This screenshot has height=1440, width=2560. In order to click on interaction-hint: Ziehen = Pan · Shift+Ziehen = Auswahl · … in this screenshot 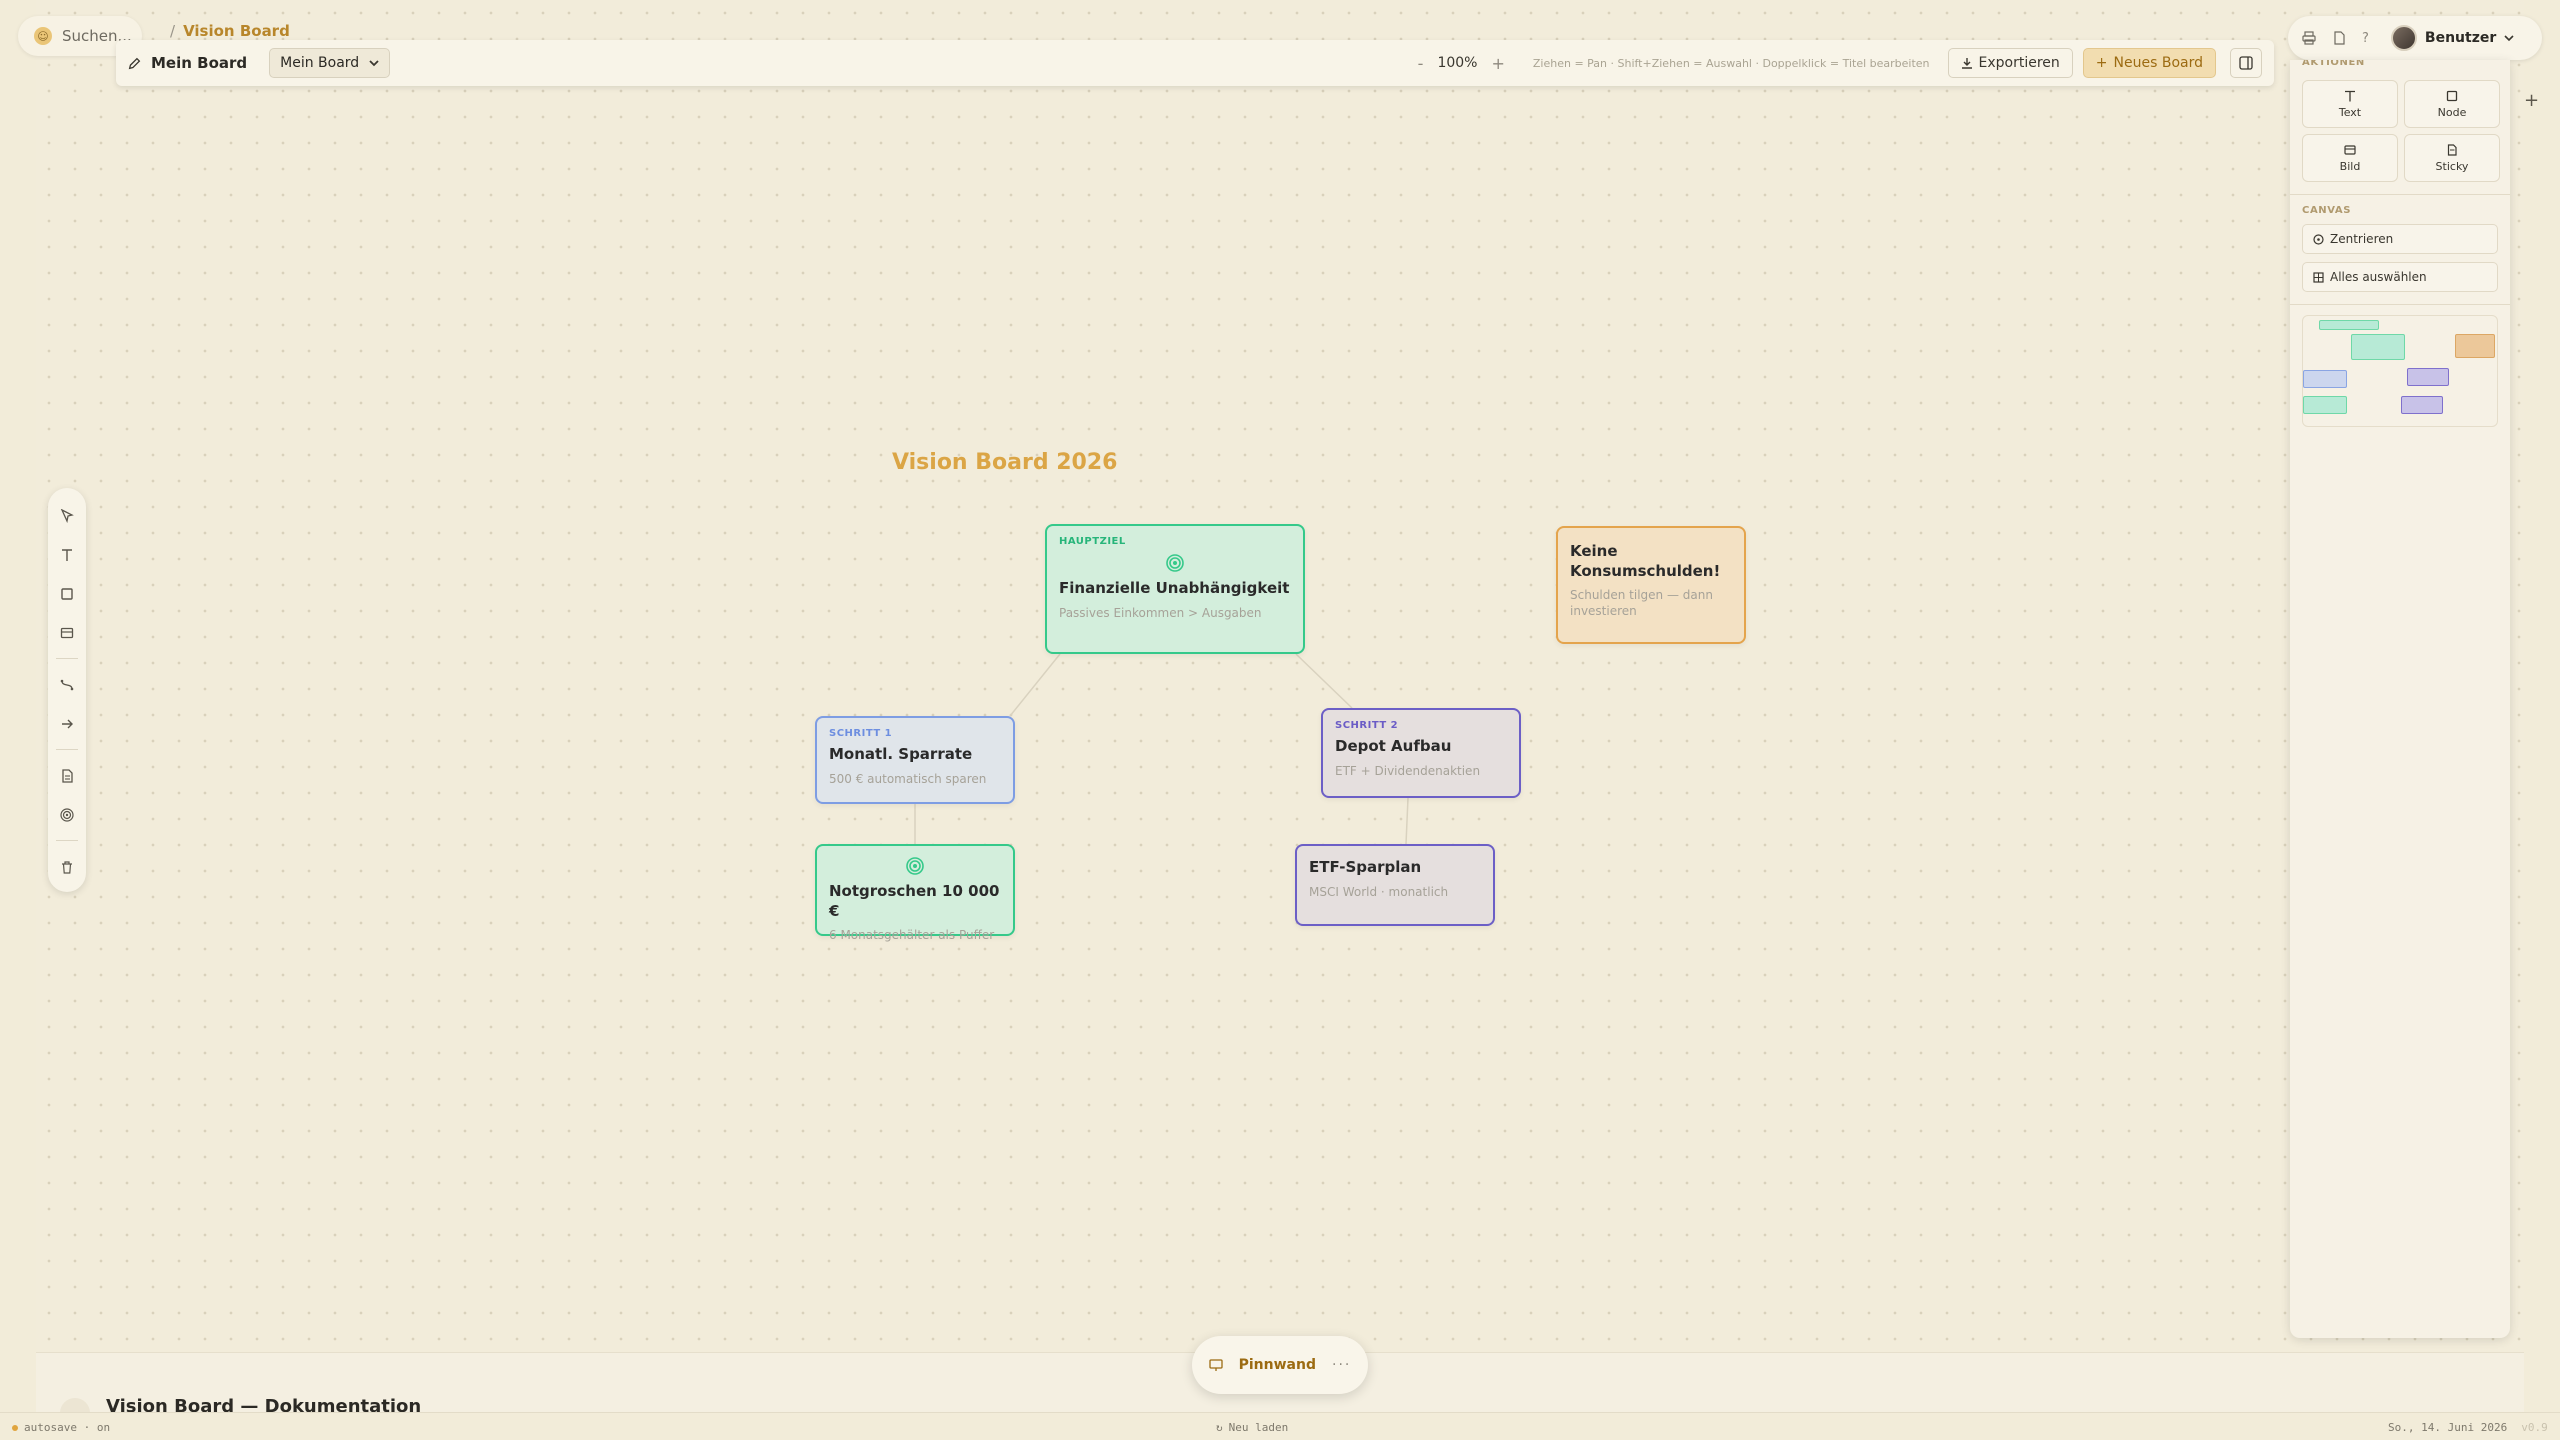, I will do `click(1731, 63)`.